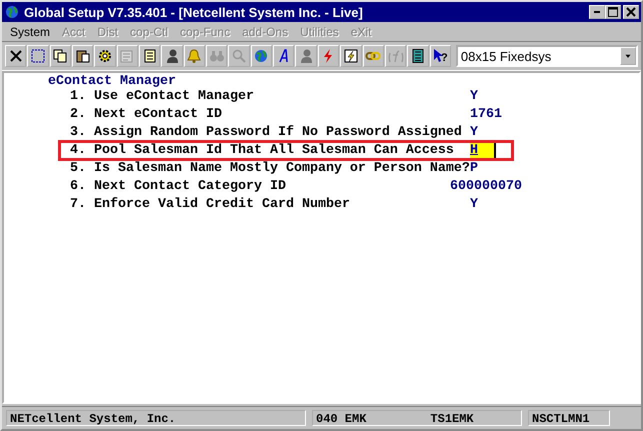 This screenshot has height=431, width=643. What do you see at coordinates (162, 96) in the screenshot?
I see `option-label: 1. Use eContact Manager` at bounding box center [162, 96].